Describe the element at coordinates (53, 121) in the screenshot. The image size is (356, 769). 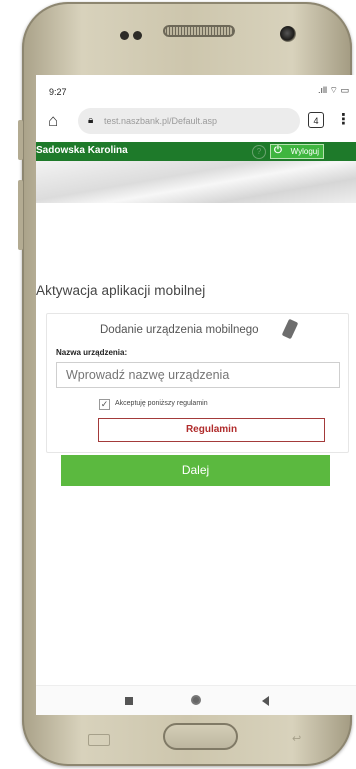
I see `home-icon: ⌂` at that location.